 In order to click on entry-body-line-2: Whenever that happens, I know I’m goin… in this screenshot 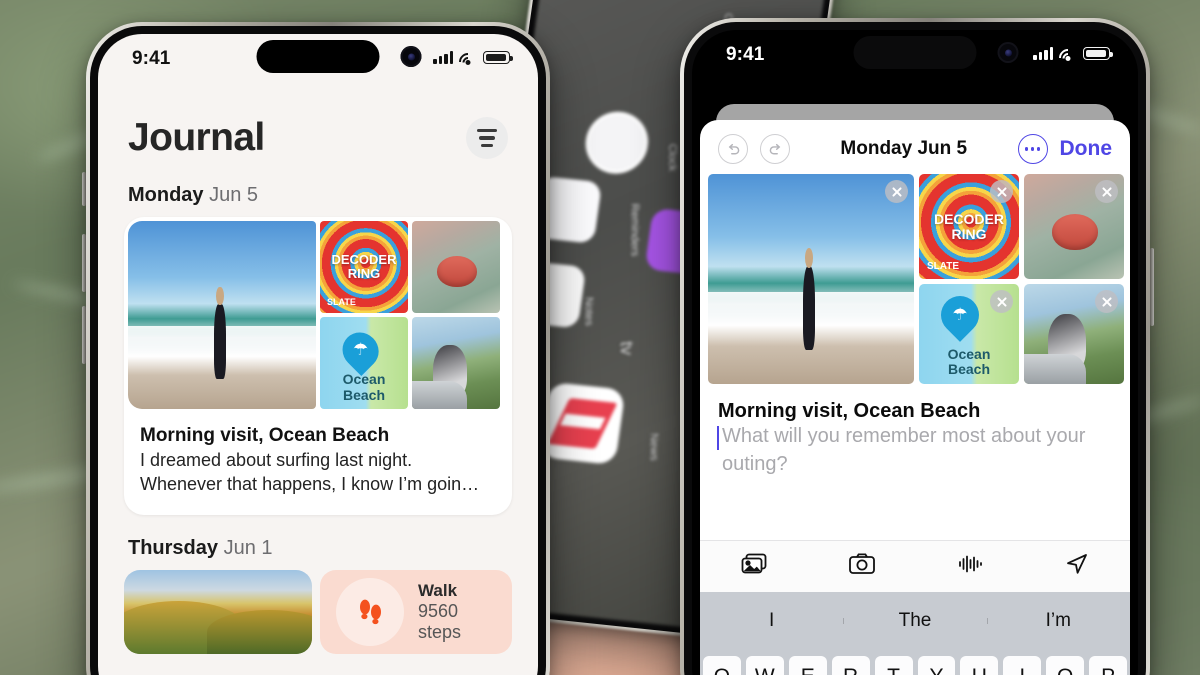, I will do `click(310, 483)`.